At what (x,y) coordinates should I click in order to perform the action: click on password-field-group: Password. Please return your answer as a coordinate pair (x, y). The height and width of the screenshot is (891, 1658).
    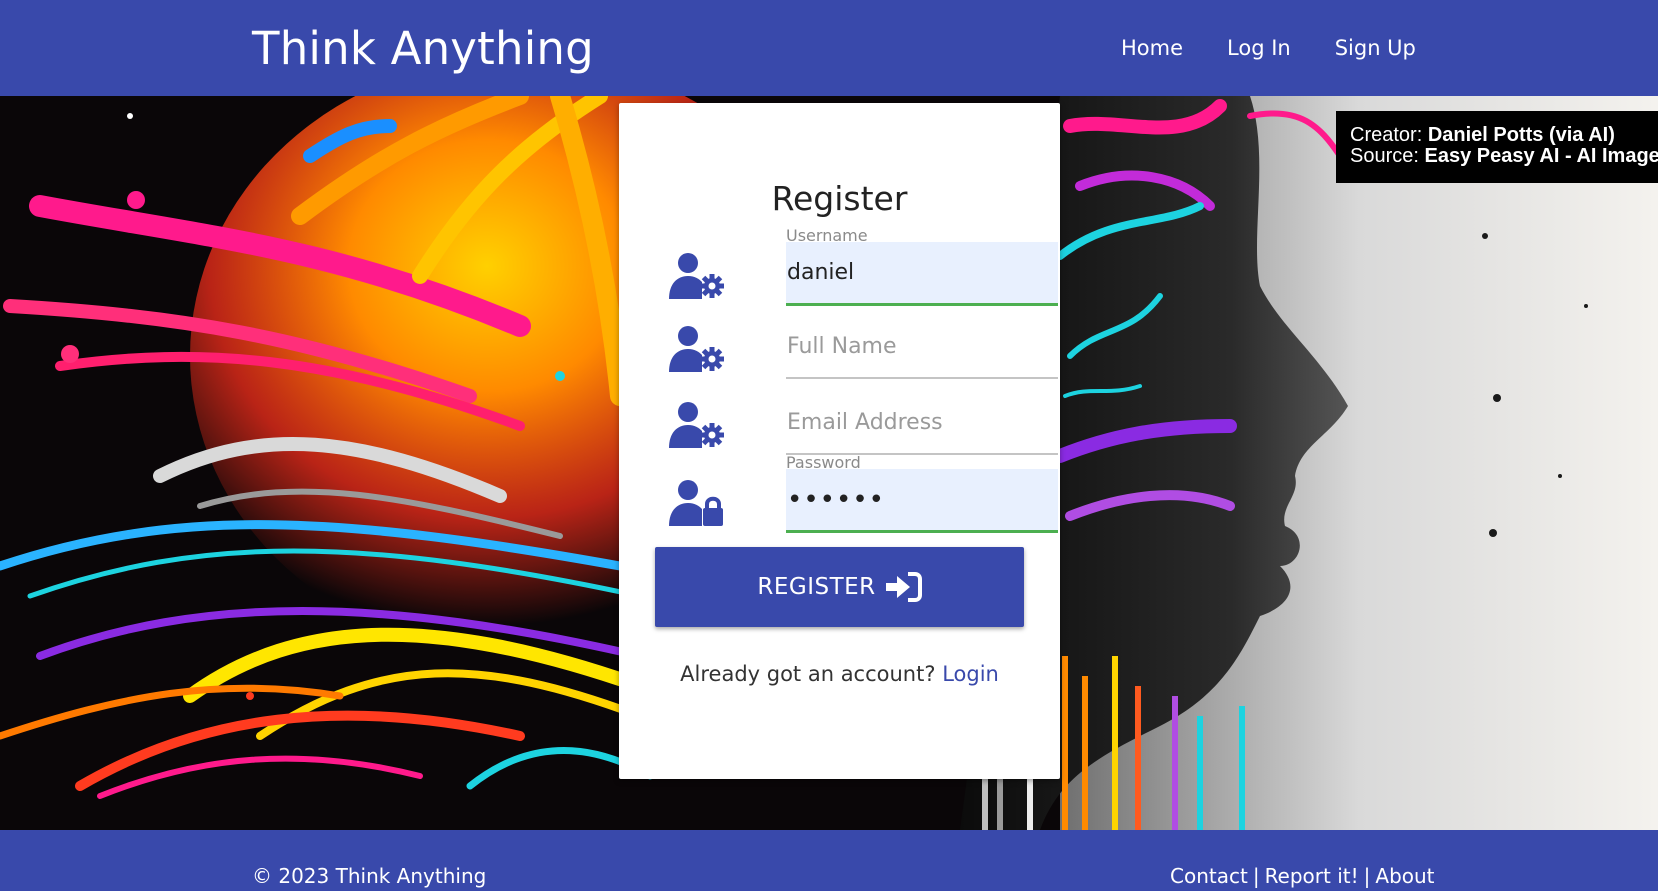
    Looking at the image, I should click on (863, 497).